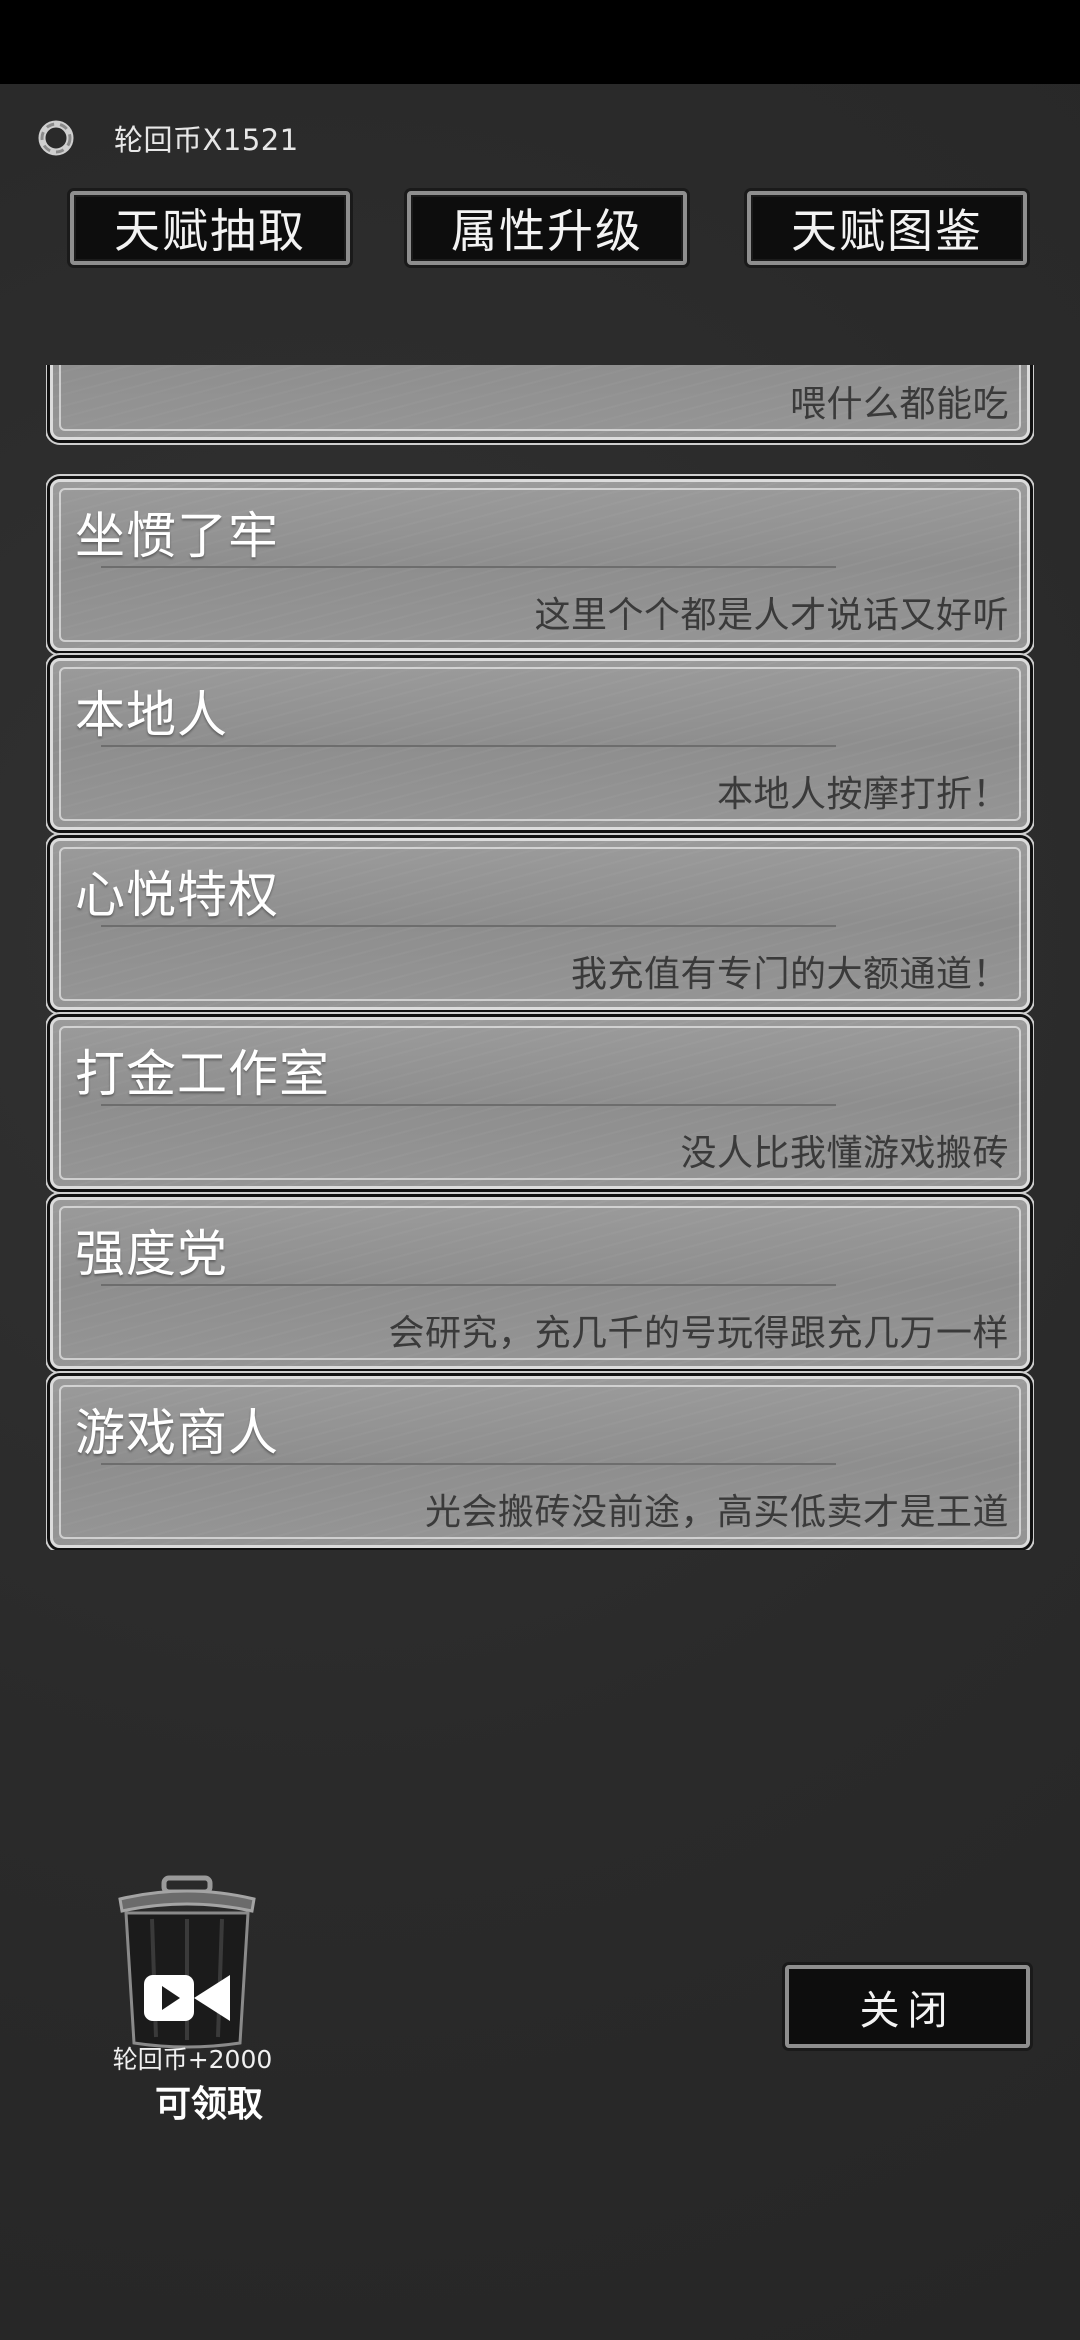 Image resolution: width=1080 pixels, height=2340 pixels. Describe the element at coordinates (698, 1333) in the screenshot. I see `talent-description: 会研究，充几千的号玩得跟充几万一样` at that location.